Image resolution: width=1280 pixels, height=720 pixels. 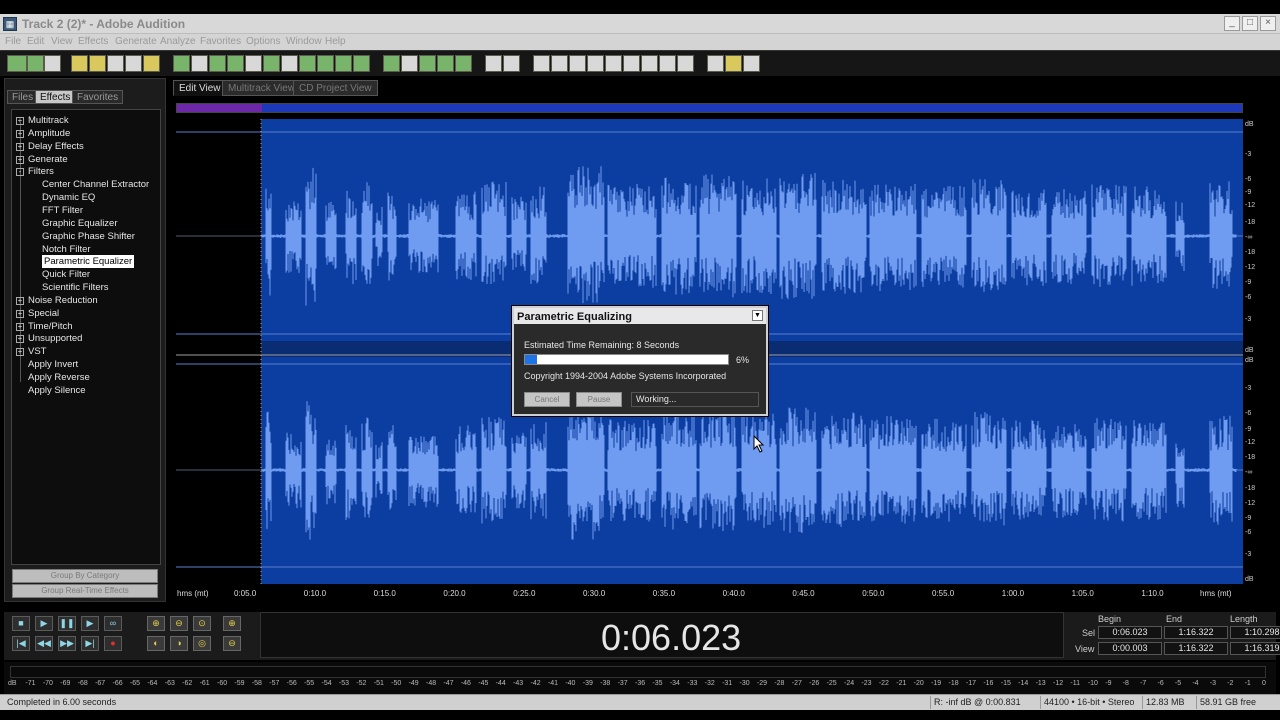 What do you see at coordinates (427, 63) in the screenshot?
I see `pan-view-icon` at bounding box center [427, 63].